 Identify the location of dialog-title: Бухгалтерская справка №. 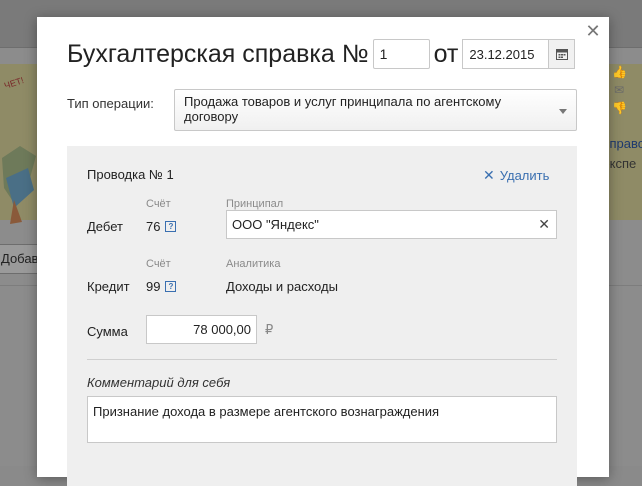
(218, 53).